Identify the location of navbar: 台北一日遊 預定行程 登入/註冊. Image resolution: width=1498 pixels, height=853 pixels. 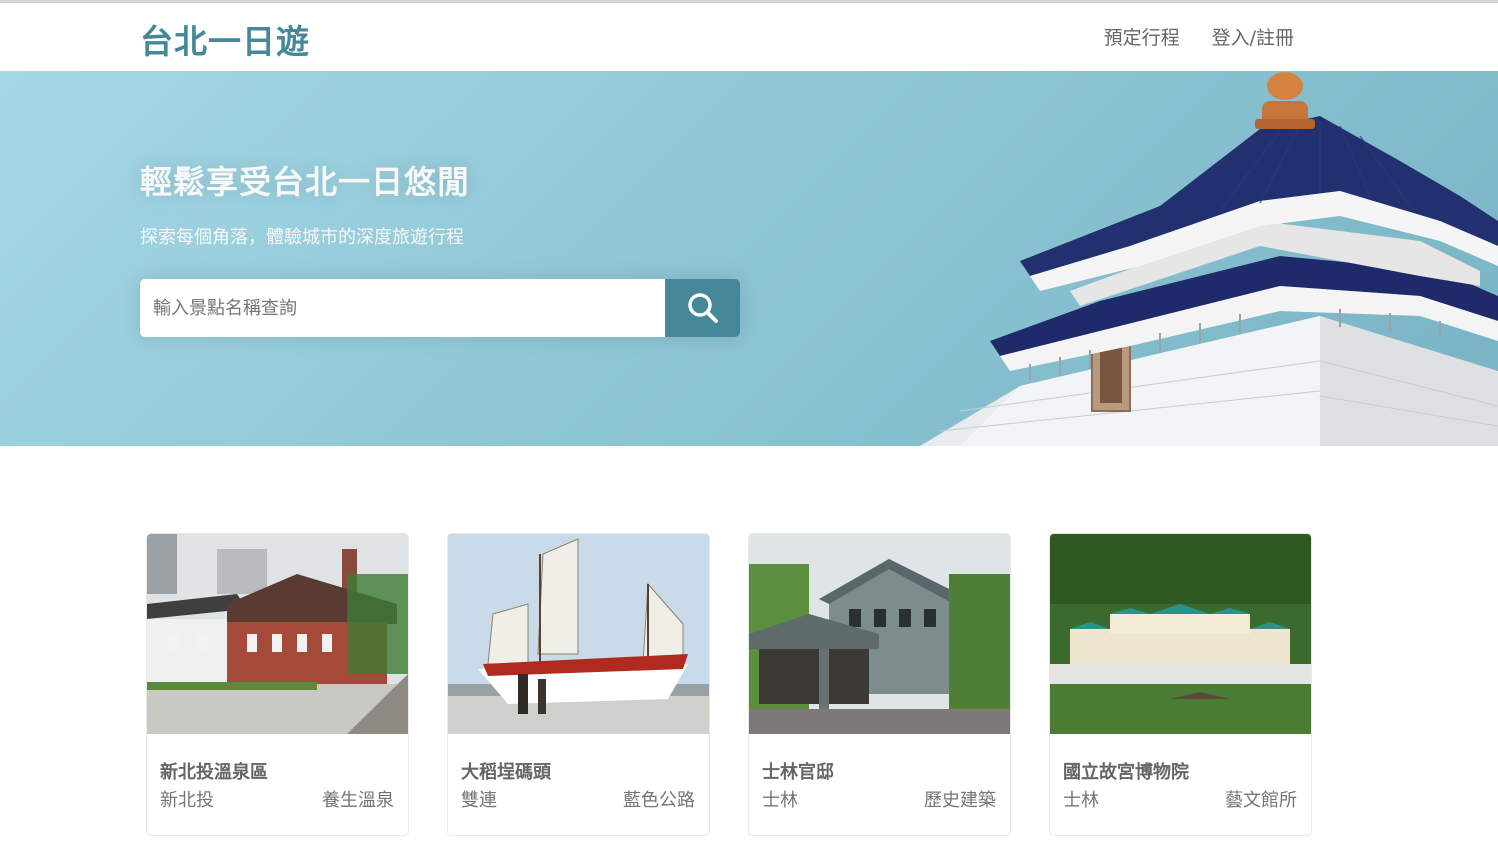
(749, 37).